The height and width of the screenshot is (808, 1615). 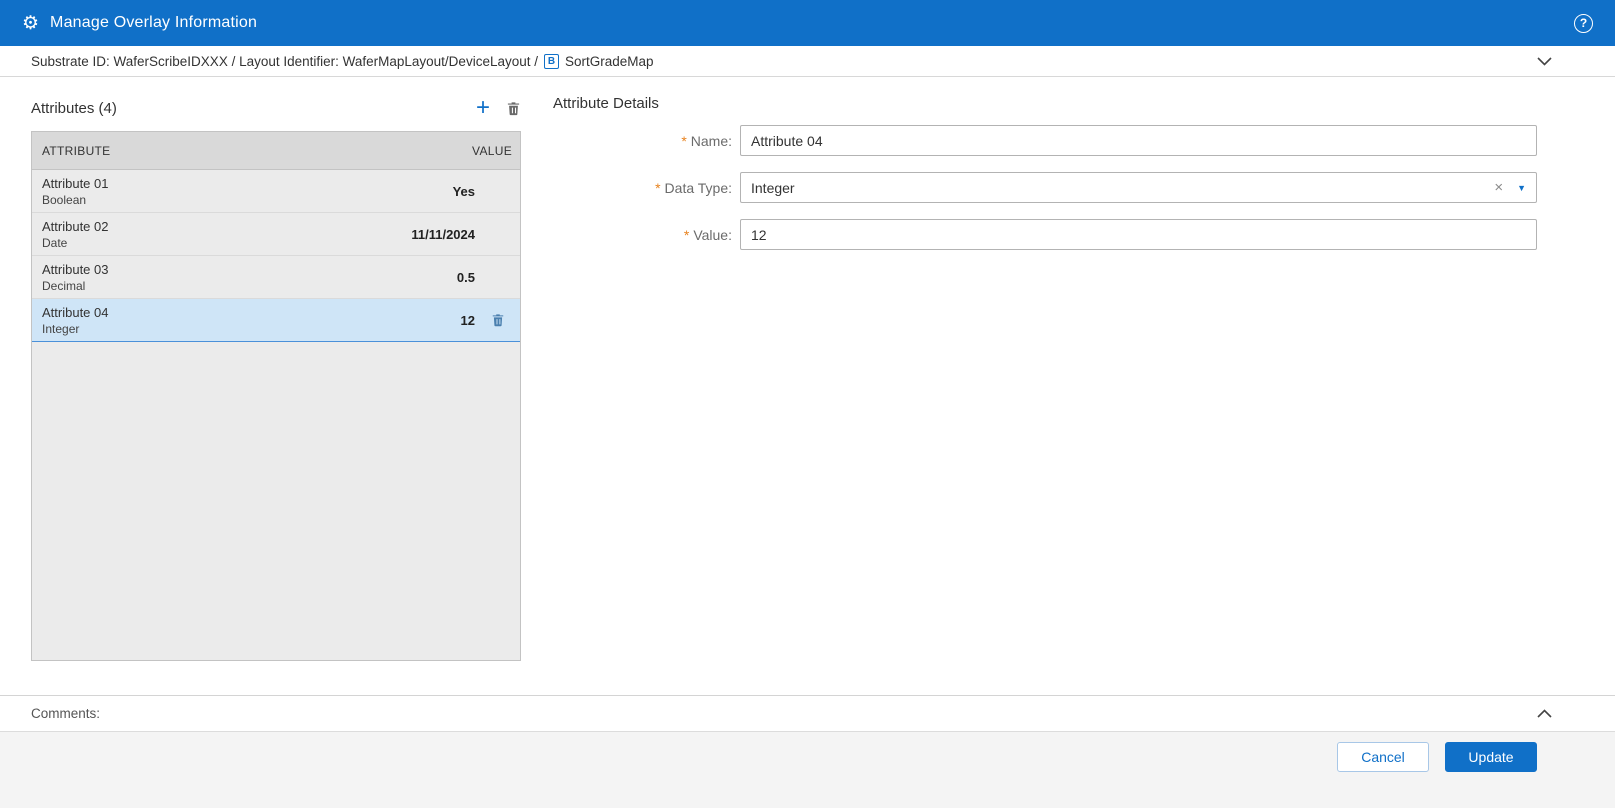 I want to click on attribute-type: Integer, so click(x=61, y=328).